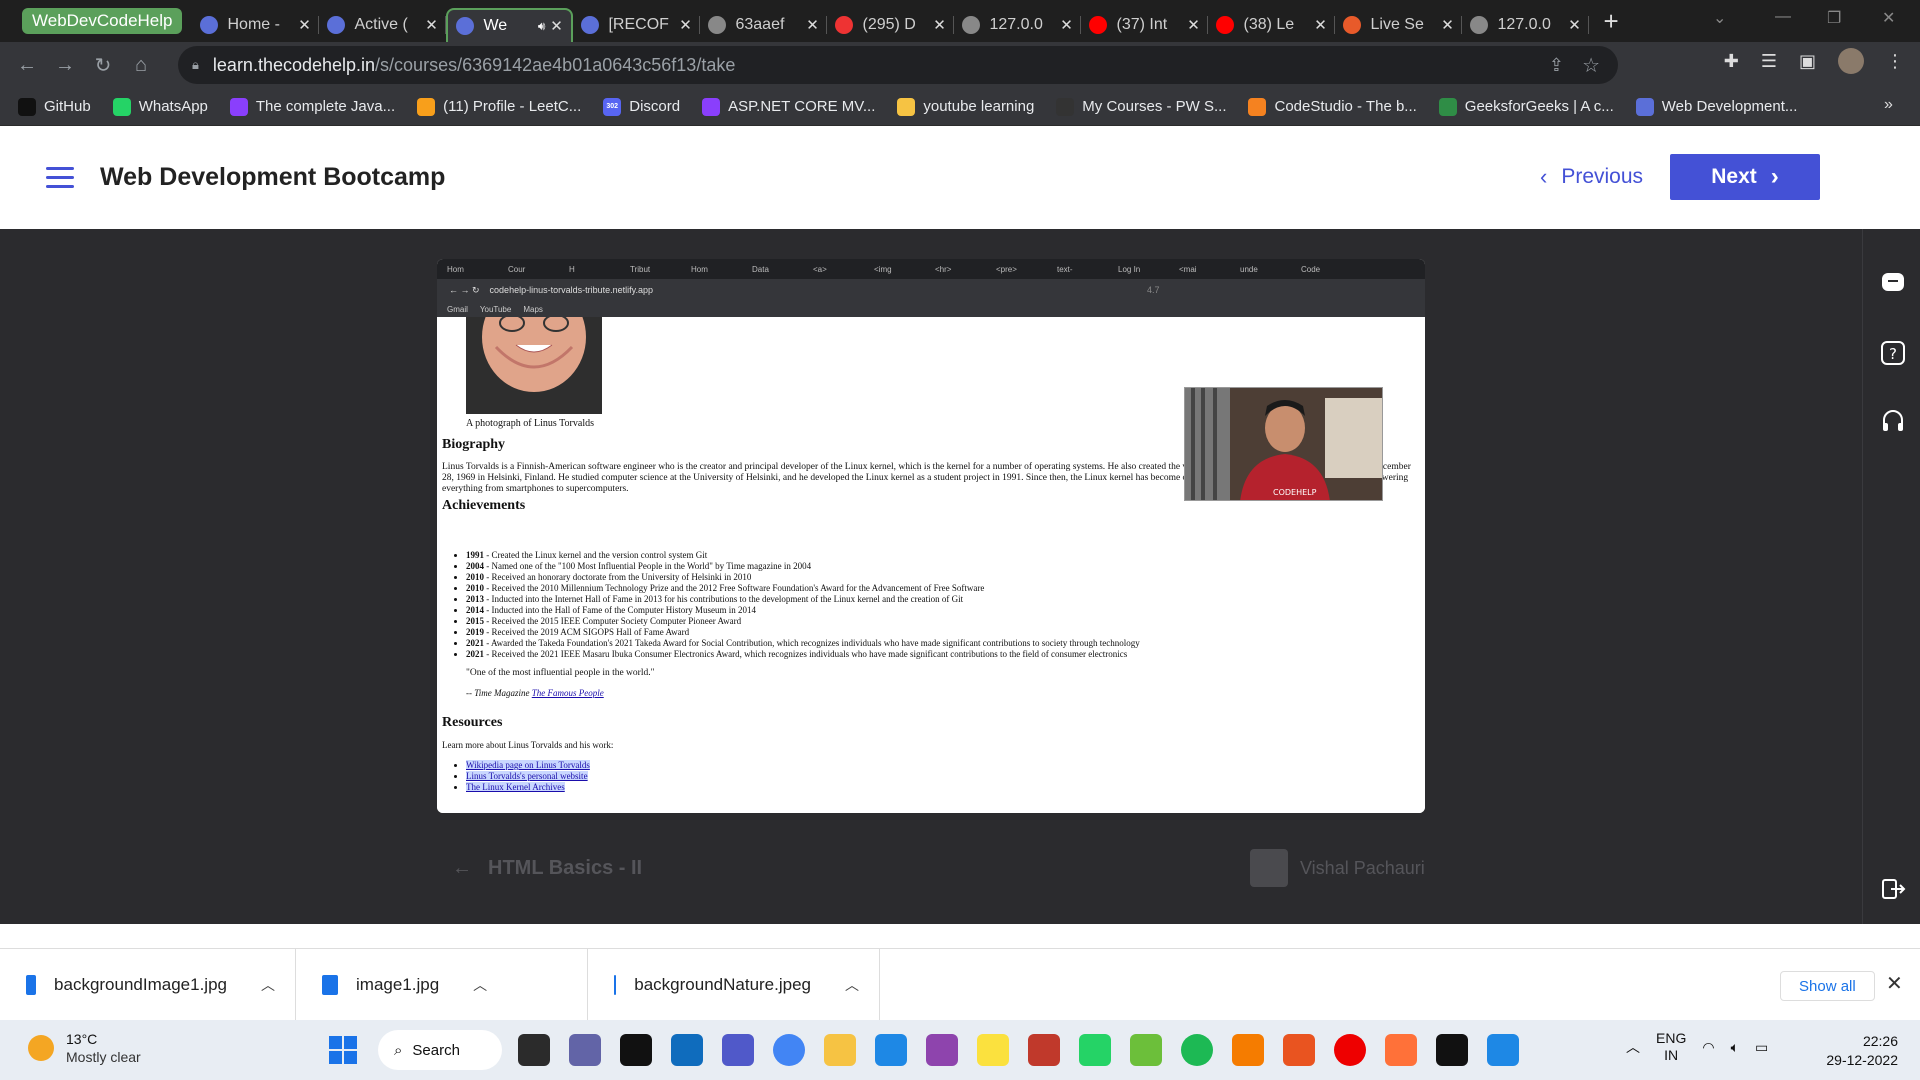 The height and width of the screenshot is (1080, 1920). What do you see at coordinates (160, 106) in the screenshot?
I see `bookmark-item: WhatsApp` at bounding box center [160, 106].